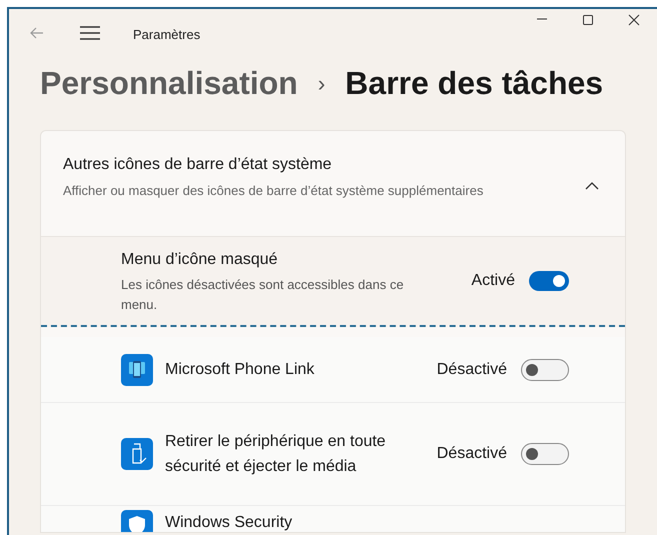 The width and height of the screenshot is (657, 535). I want to click on breadcrumb-parent: Personnalisation, so click(169, 83).